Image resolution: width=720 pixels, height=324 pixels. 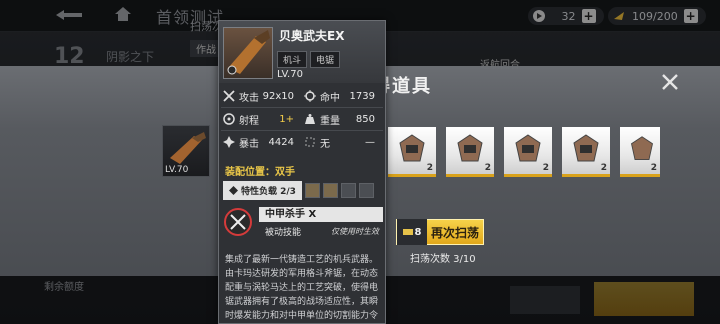 What do you see at coordinates (418, 232) in the screenshot?
I see `ticket-count: 8` at bounding box center [418, 232].